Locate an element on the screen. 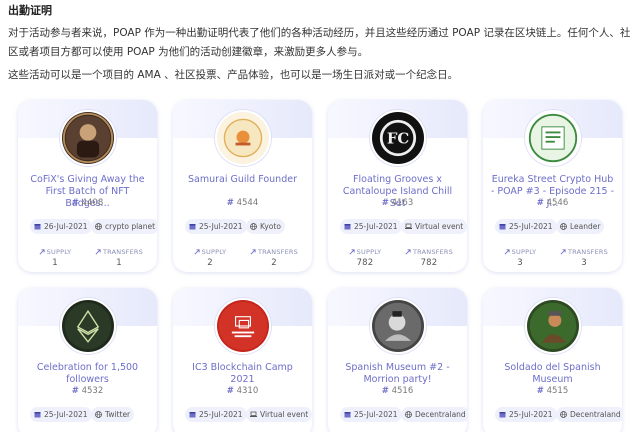  poap-id: # 4310 is located at coordinates (242, 391).